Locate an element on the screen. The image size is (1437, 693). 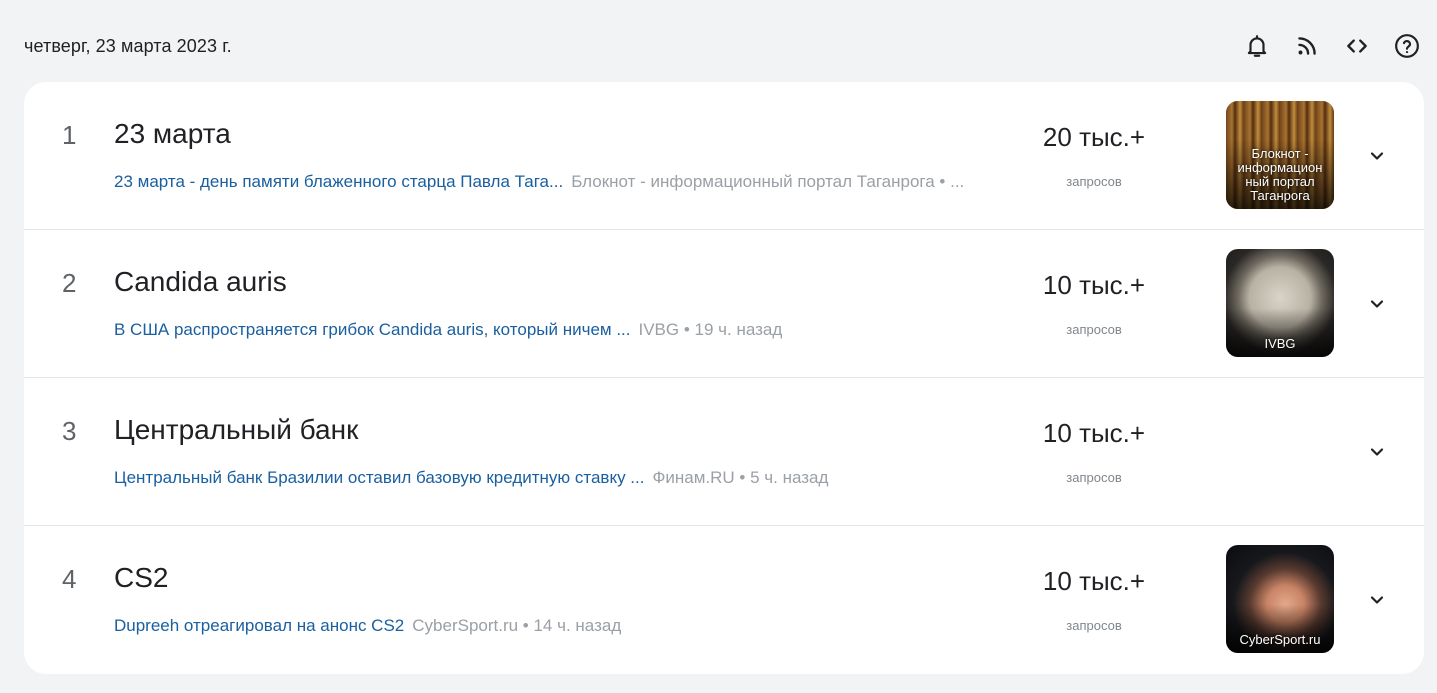
trend-title: Candida auris is located at coordinates (200, 282).